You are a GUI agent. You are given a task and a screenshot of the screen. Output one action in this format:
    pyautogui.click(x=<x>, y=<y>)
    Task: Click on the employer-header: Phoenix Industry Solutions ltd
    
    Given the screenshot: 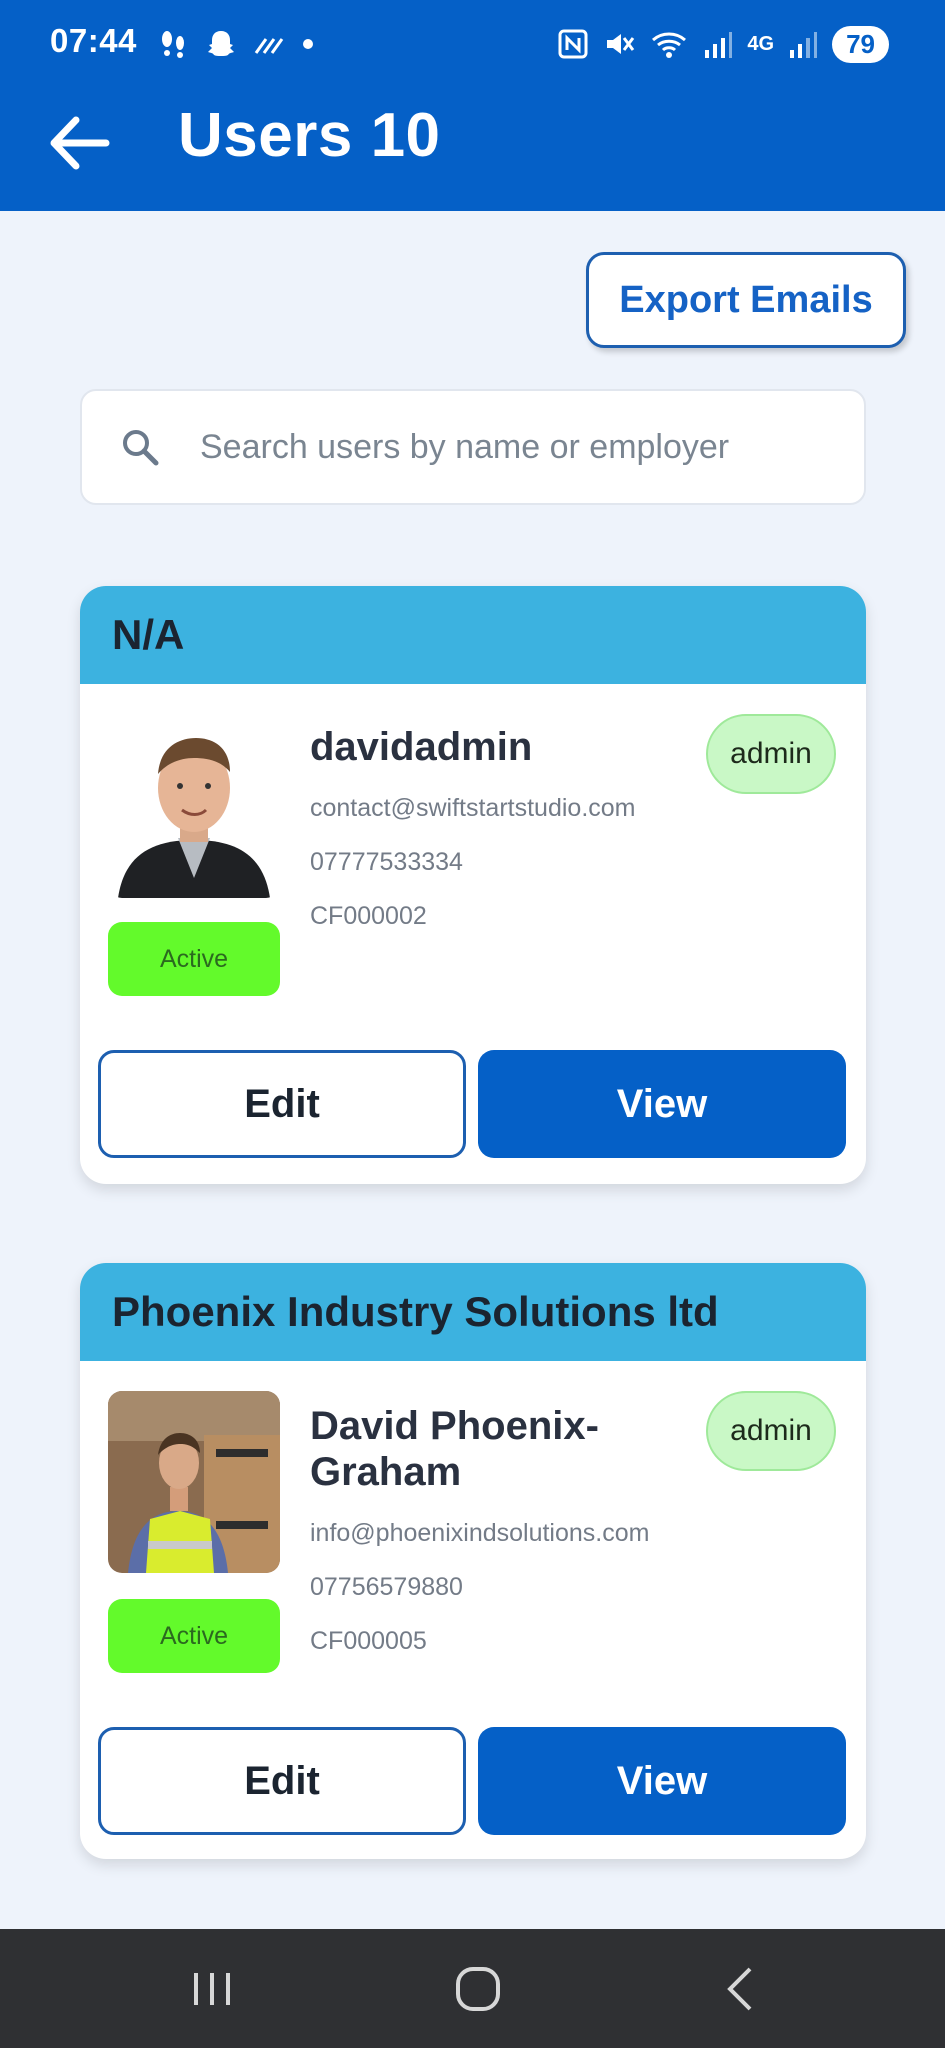 What is the action you would take?
    pyautogui.click(x=473, y=1312)
    